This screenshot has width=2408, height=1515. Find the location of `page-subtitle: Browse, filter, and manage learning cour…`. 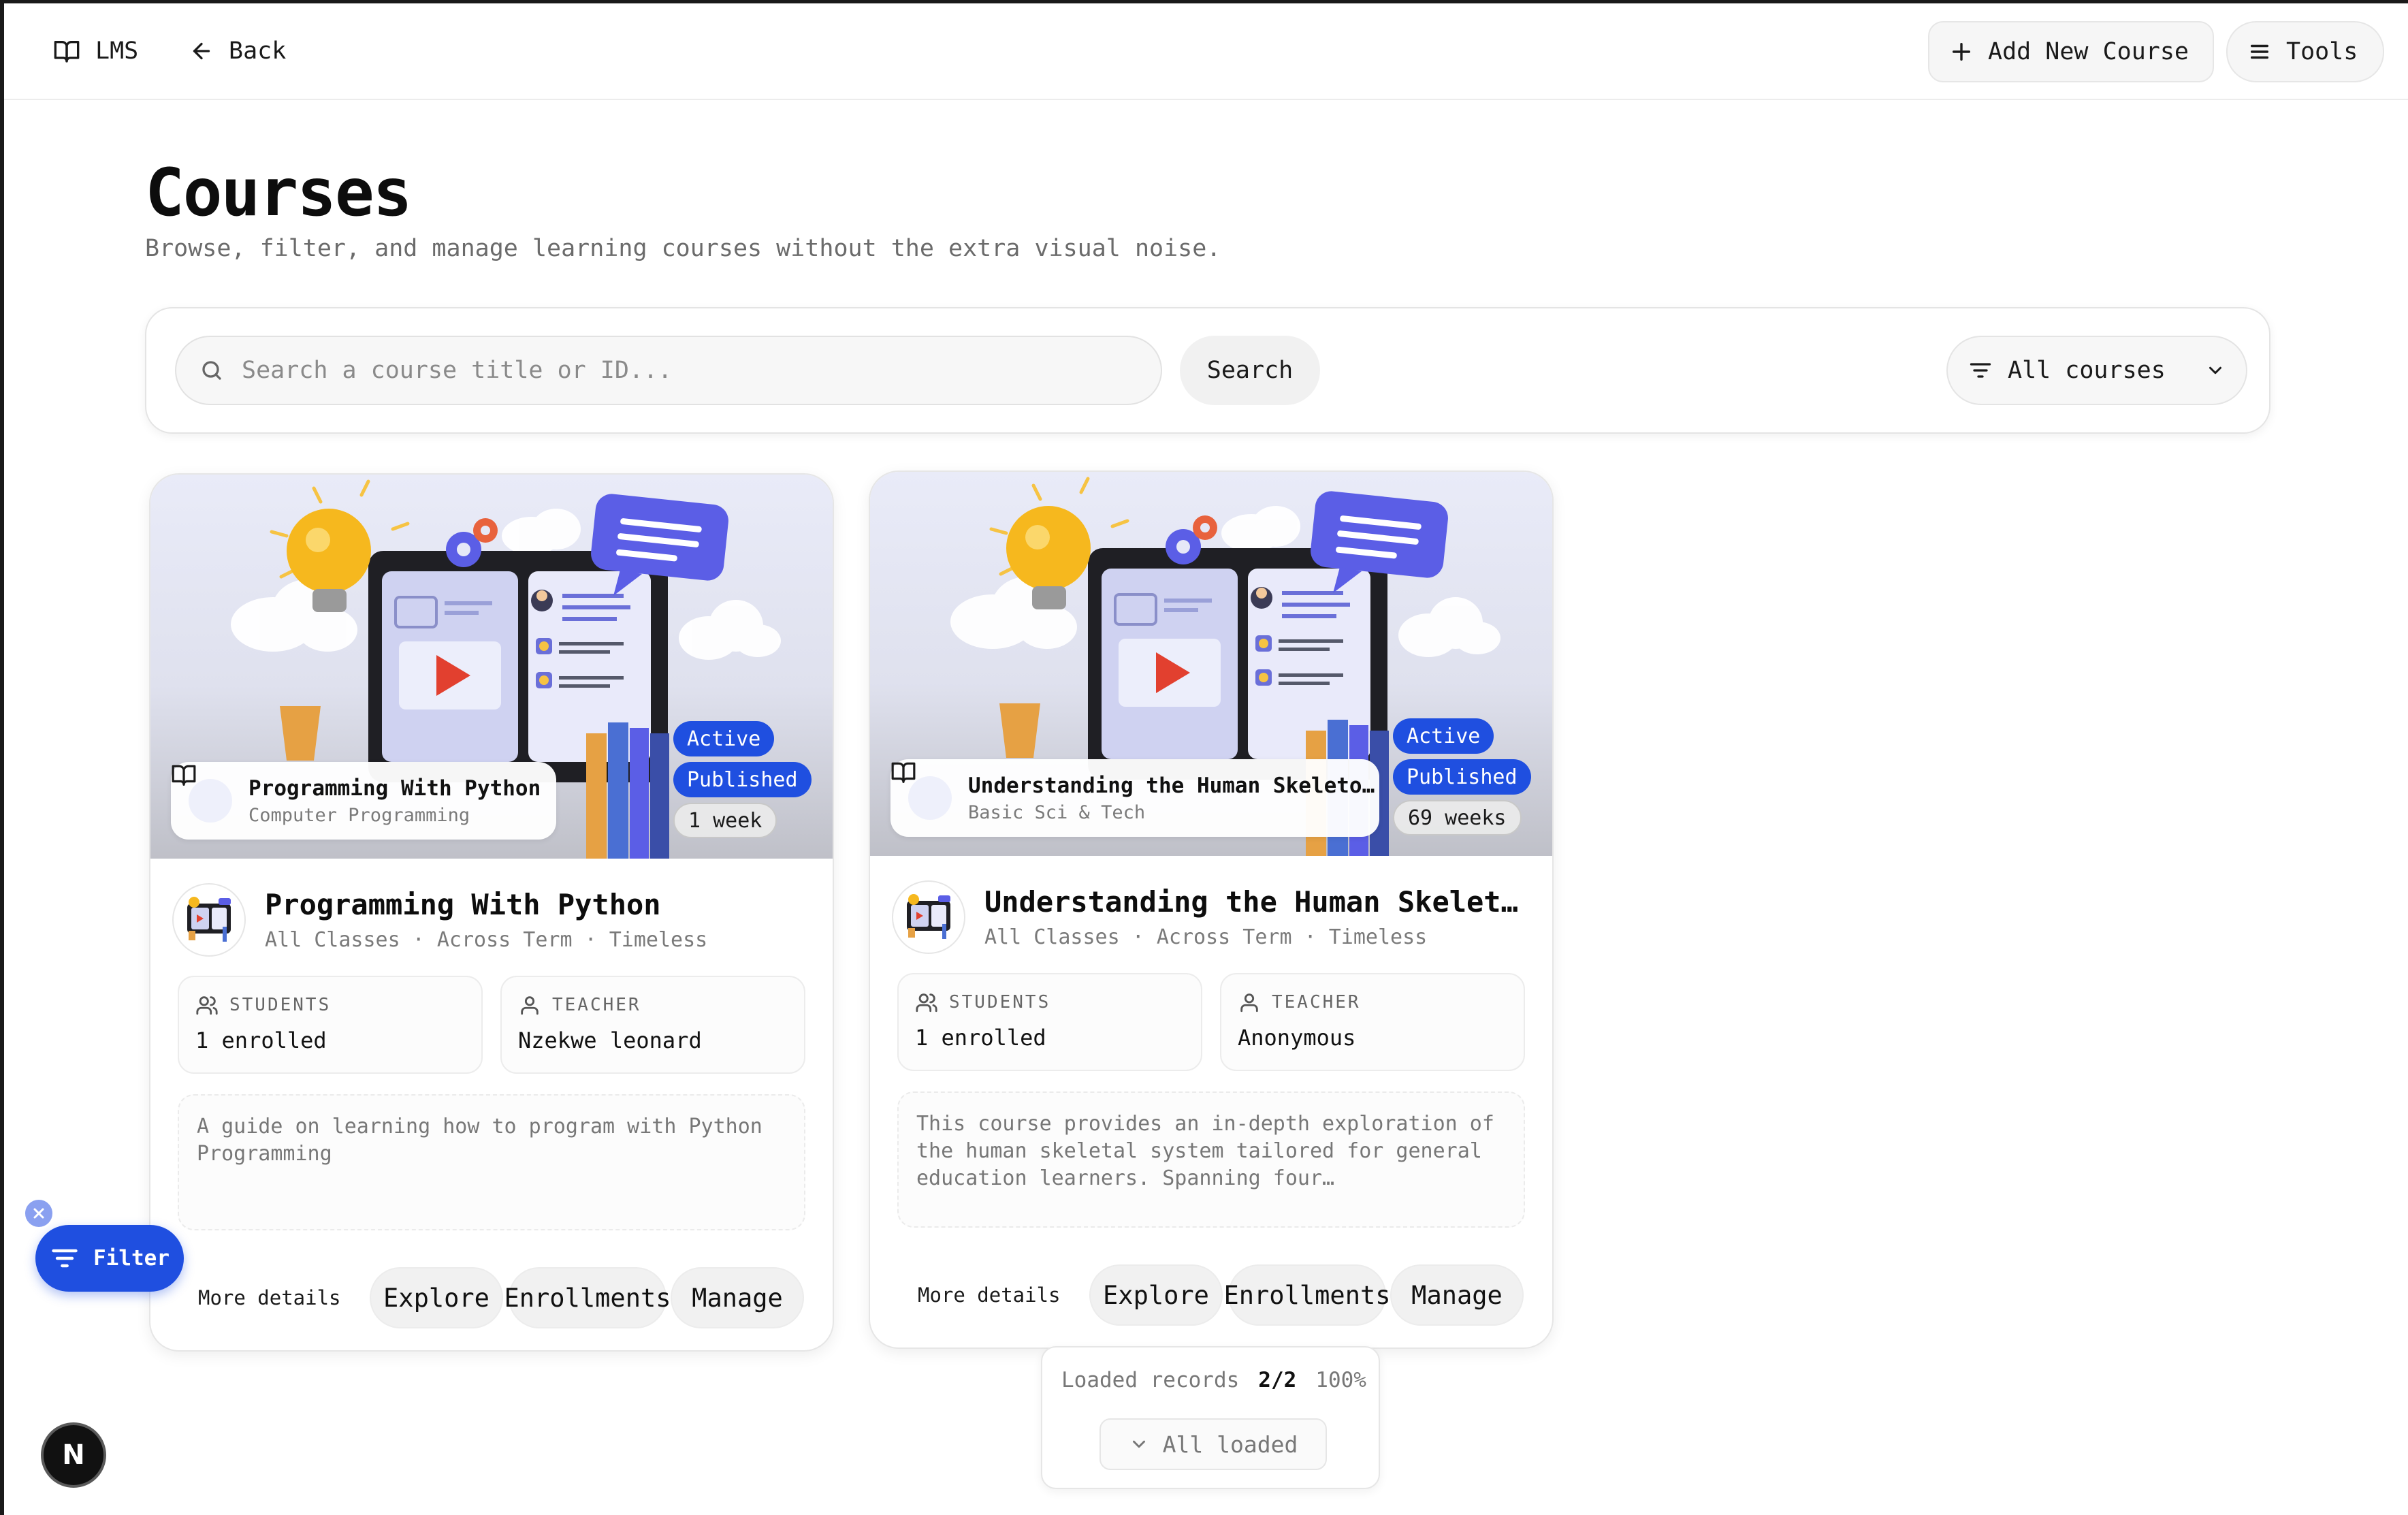

page-subtitle: Browse, filter, and manage learning cour… is located at coordinates (683, 248).